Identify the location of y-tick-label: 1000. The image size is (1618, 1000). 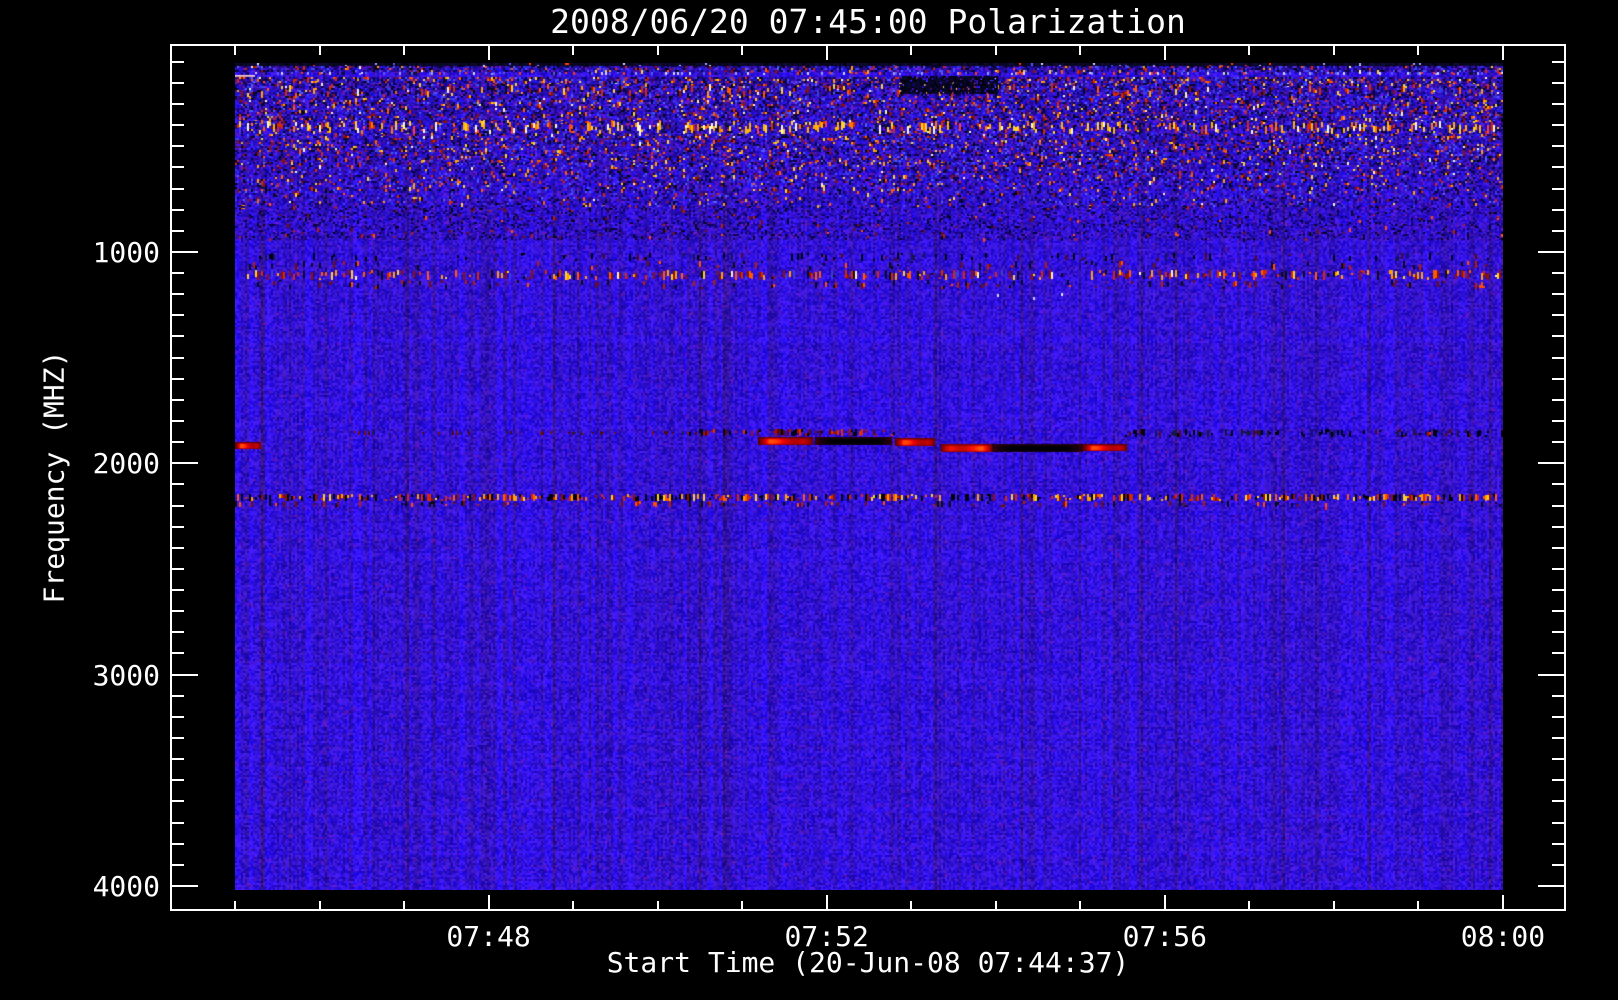
(126, 252).